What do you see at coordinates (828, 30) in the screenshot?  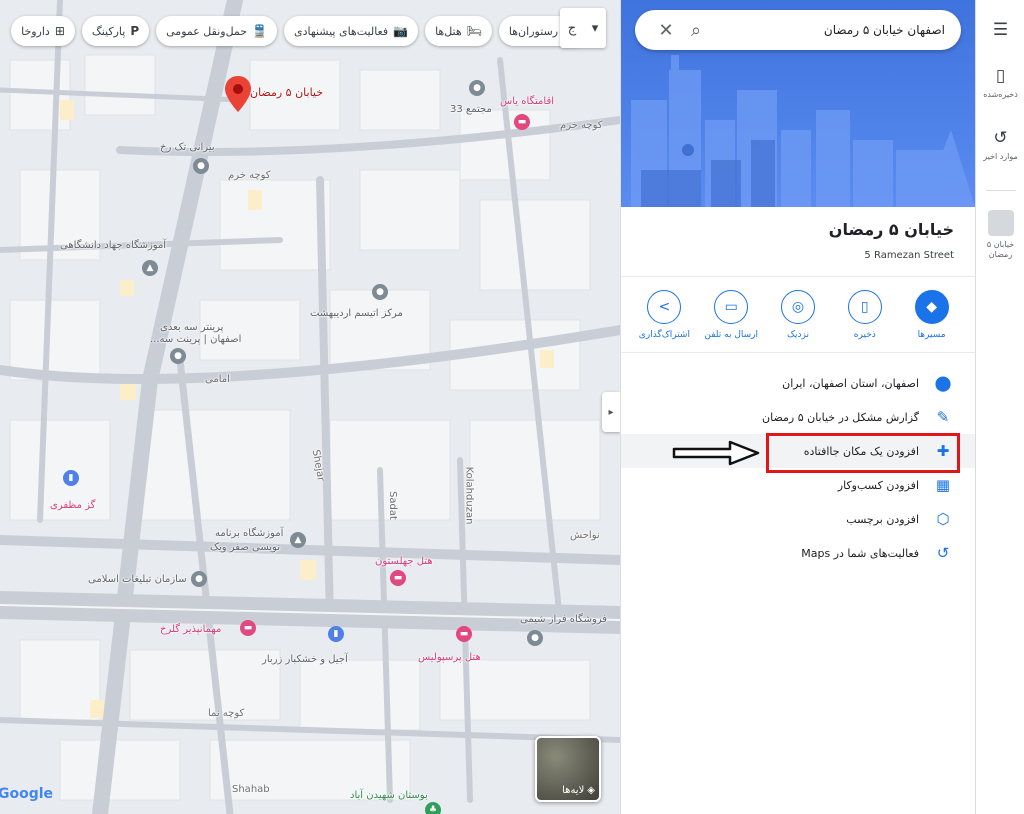 I see `search-input: اصفهان خیابان ۵ رمضان` at bounding box center [828, 30].